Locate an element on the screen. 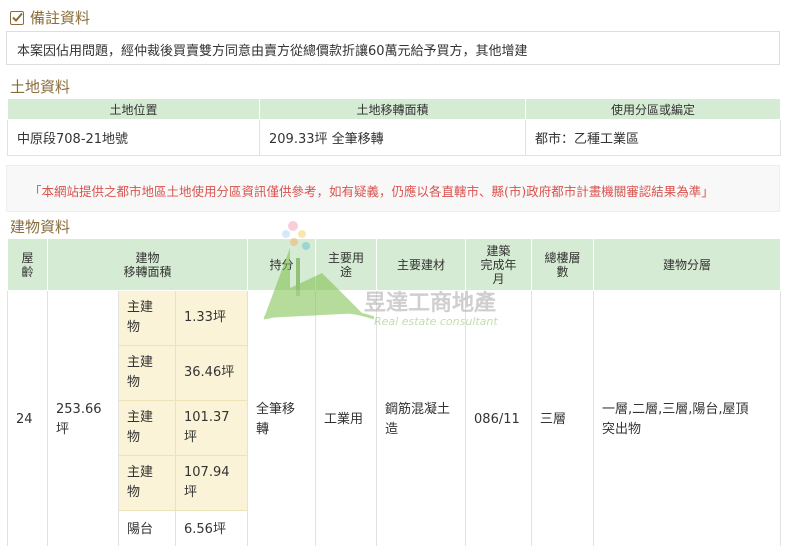 This screenshot has width=788, height=546. land-area: 209.33坪 全筆移轉 is located at coordinates (392, 137).